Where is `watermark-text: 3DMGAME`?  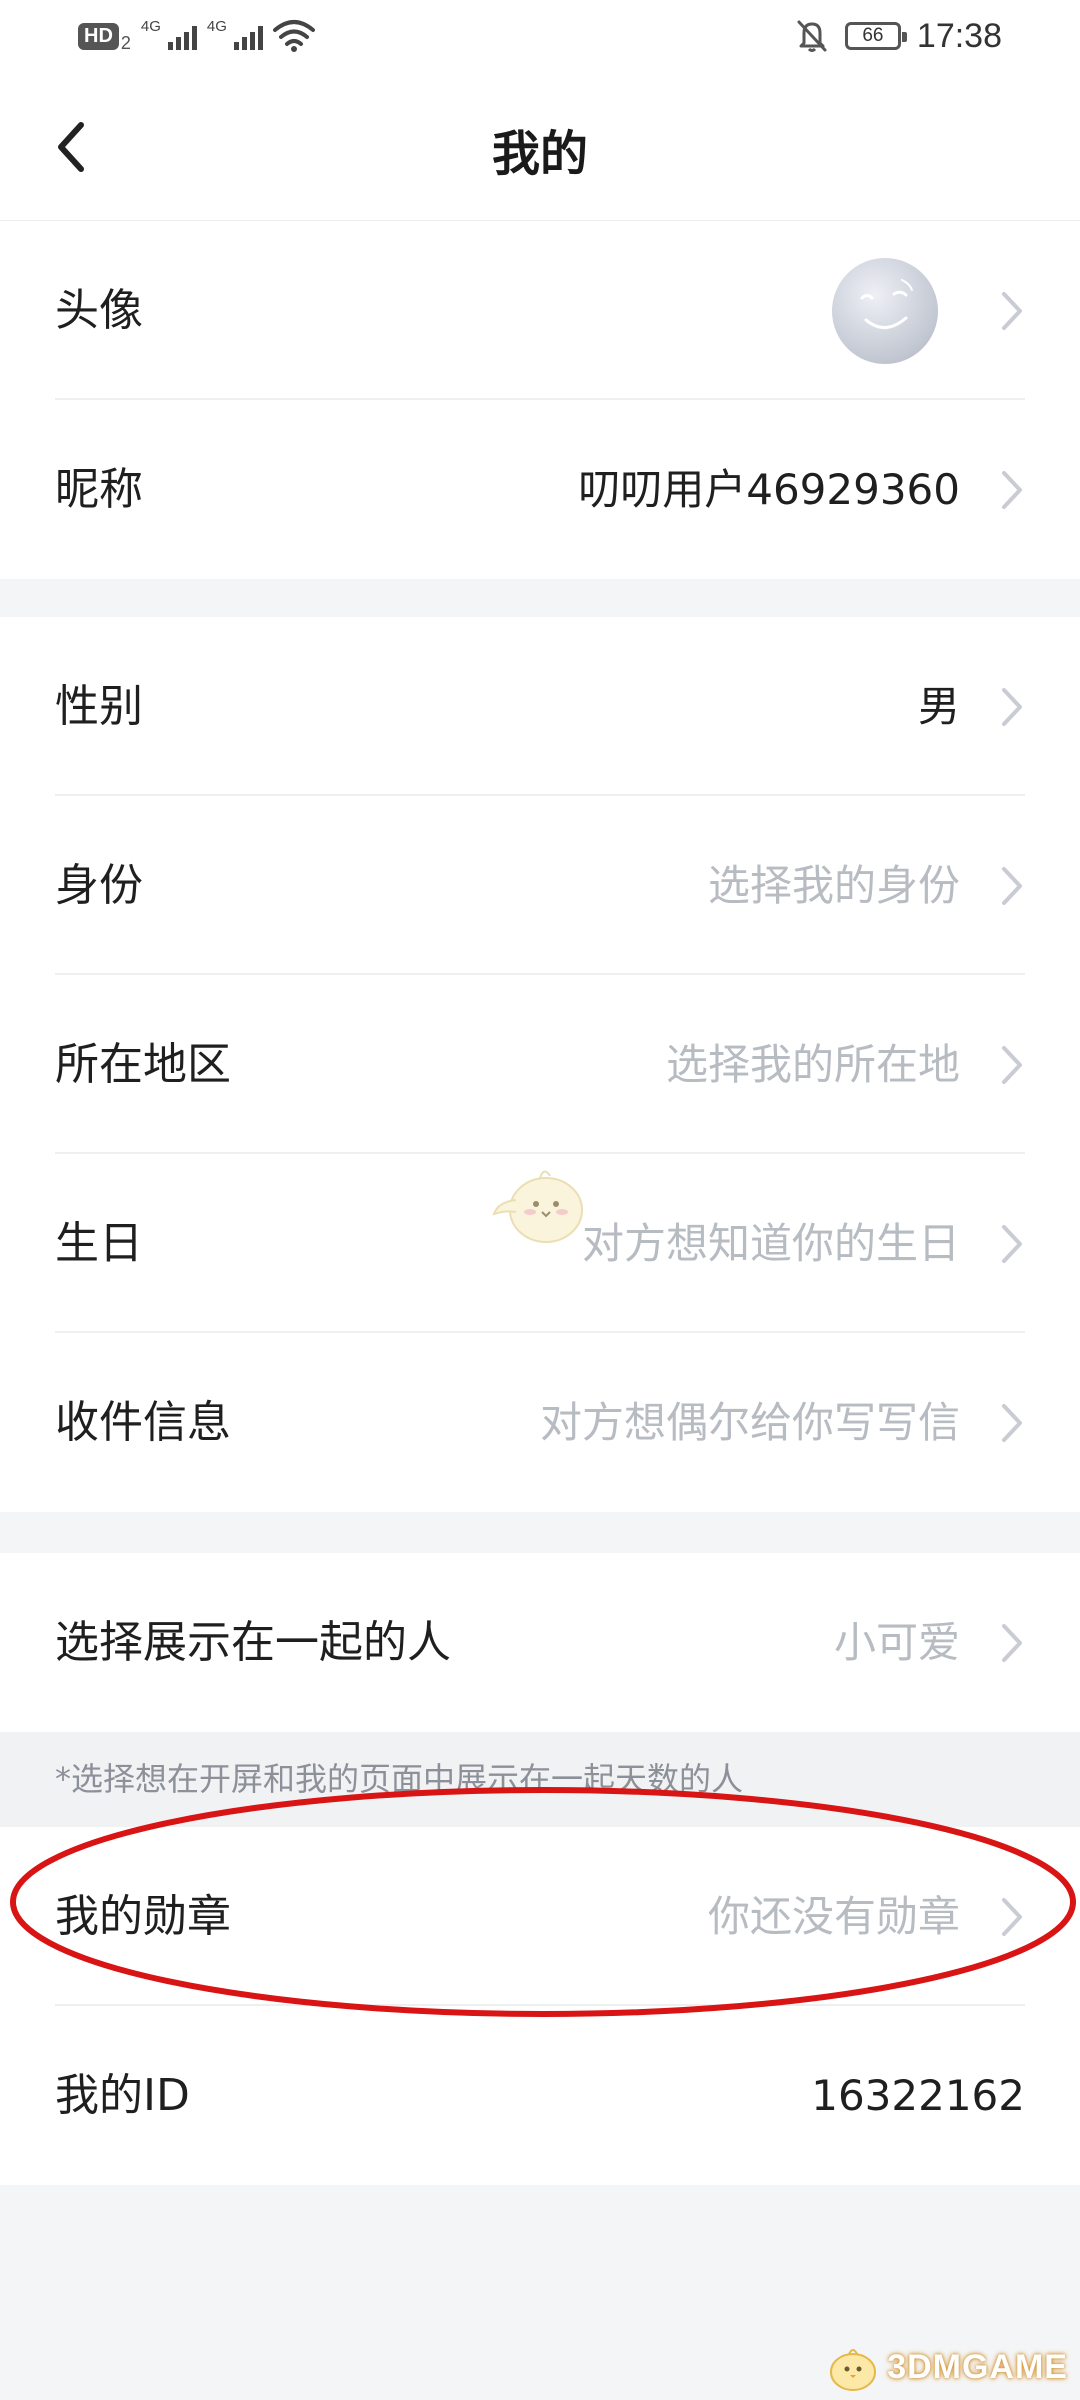
watermark-text: 3DMGAME is located at coordinates (977, 2366).